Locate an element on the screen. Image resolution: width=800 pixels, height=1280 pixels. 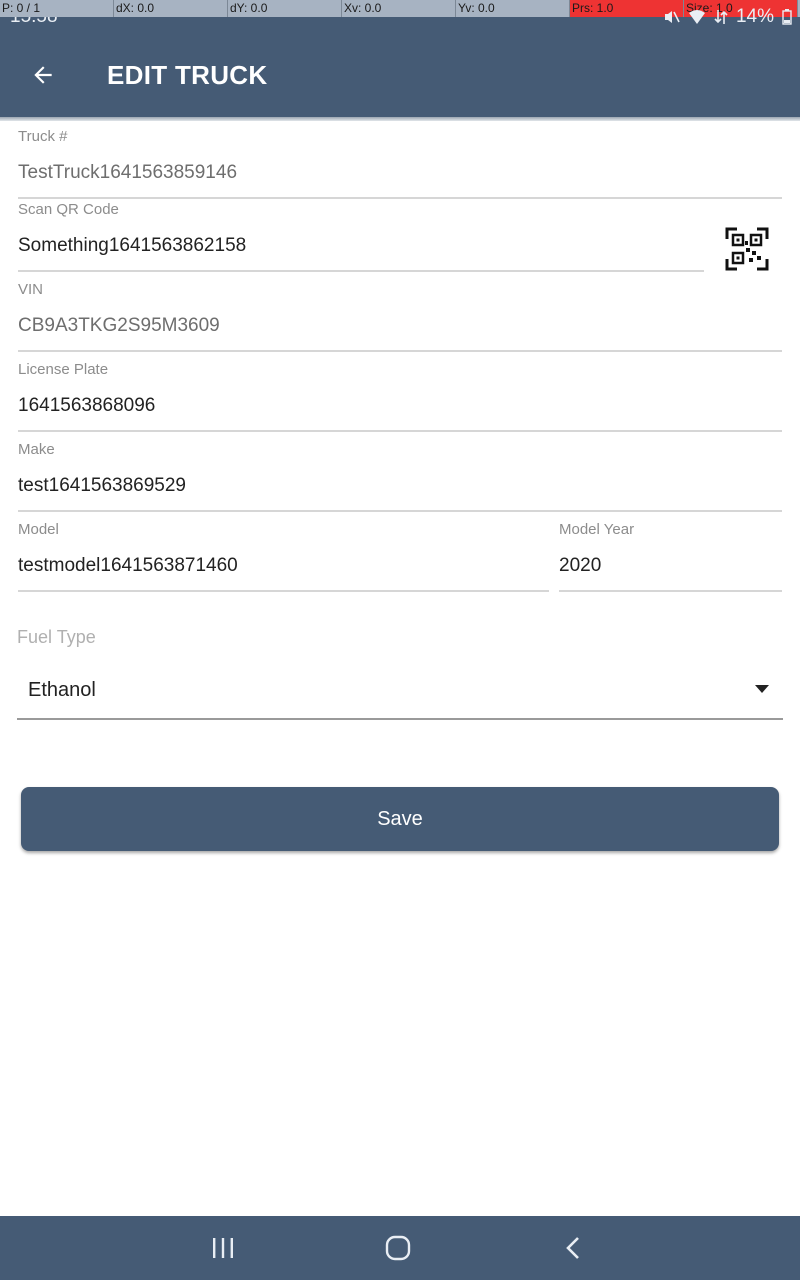
qr-code-icon is located at coordinates (747, 249).